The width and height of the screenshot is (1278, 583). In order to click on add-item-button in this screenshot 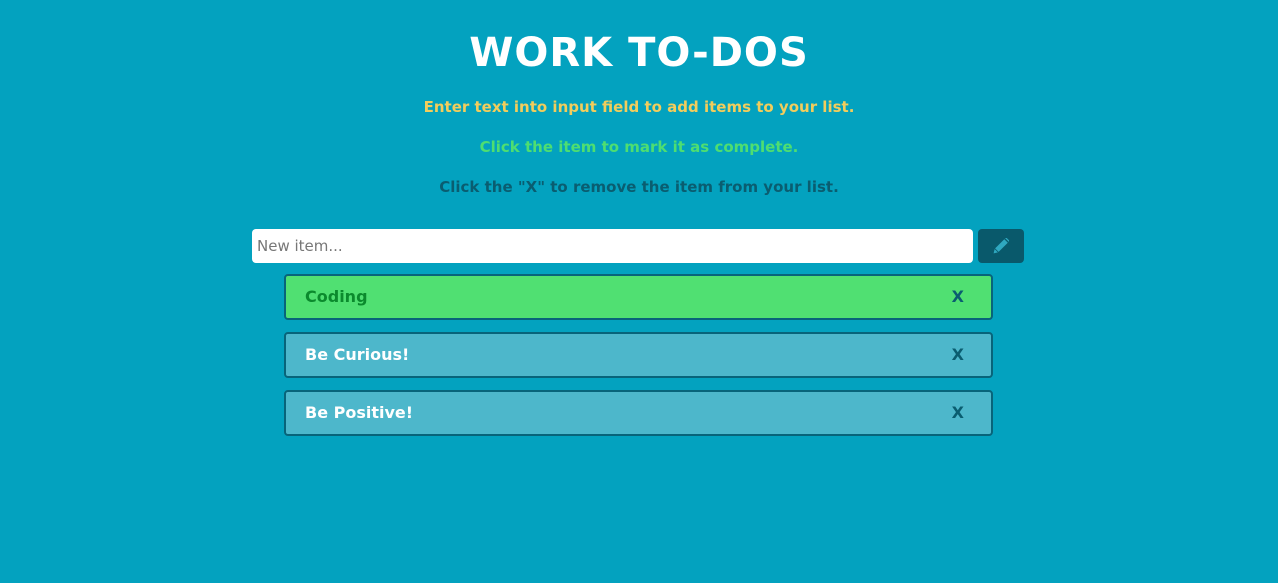, I will do `click(1001, 246)`.